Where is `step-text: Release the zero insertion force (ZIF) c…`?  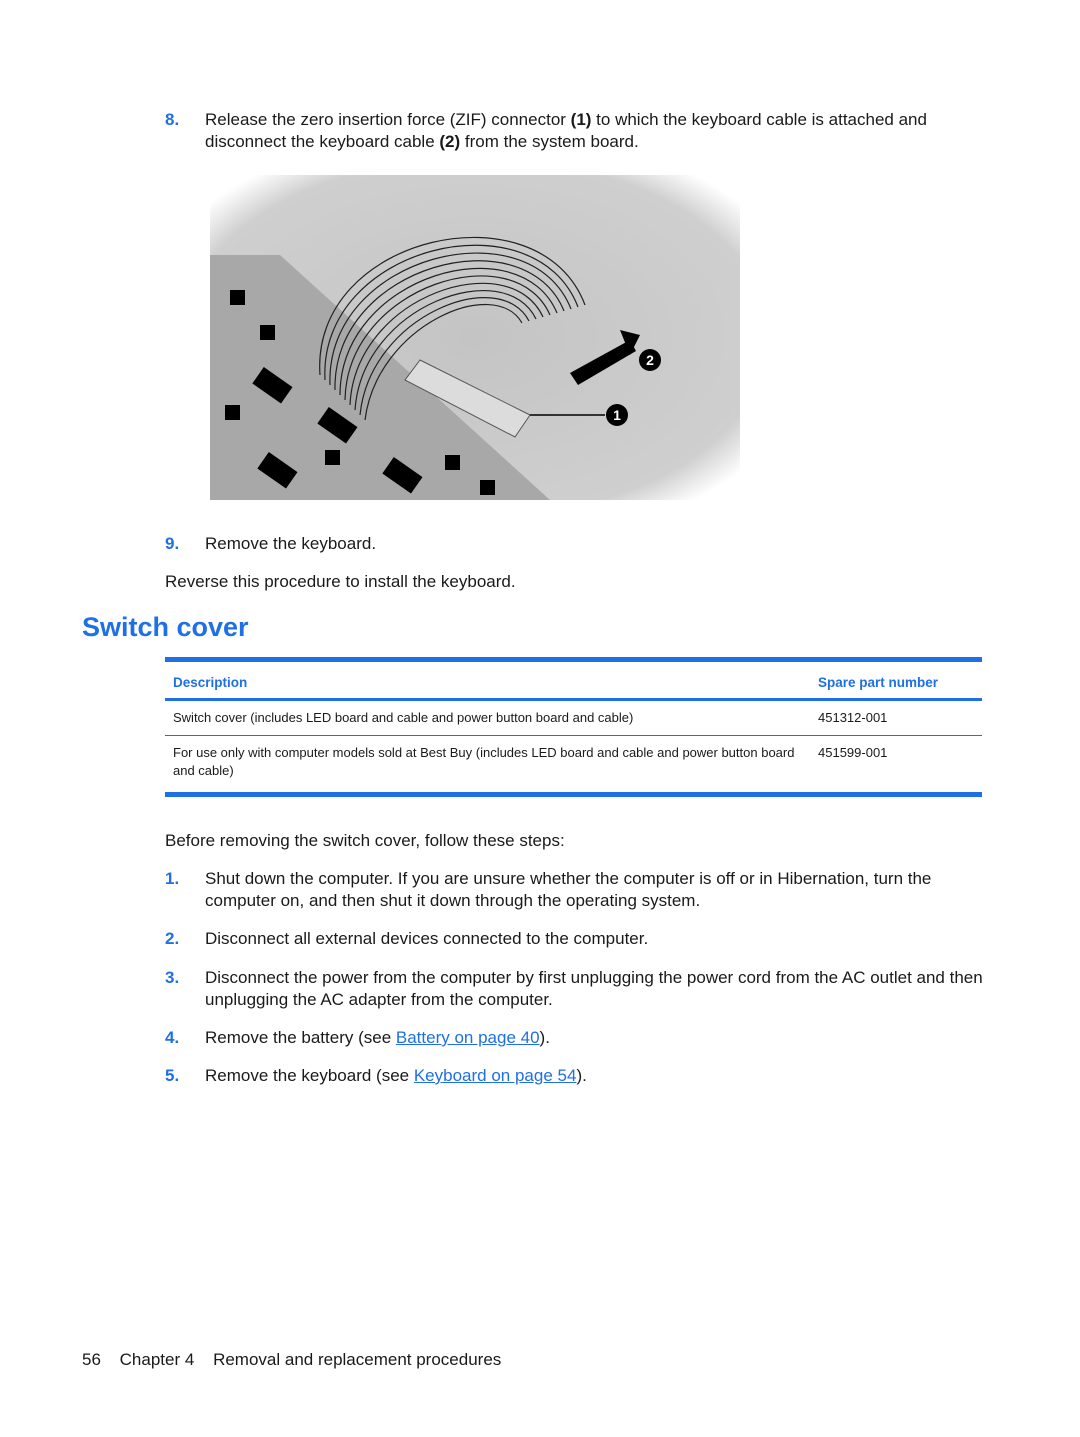 step-text: Release the zero insertion force (ZIF) c… is located at coordinates (595, 131).